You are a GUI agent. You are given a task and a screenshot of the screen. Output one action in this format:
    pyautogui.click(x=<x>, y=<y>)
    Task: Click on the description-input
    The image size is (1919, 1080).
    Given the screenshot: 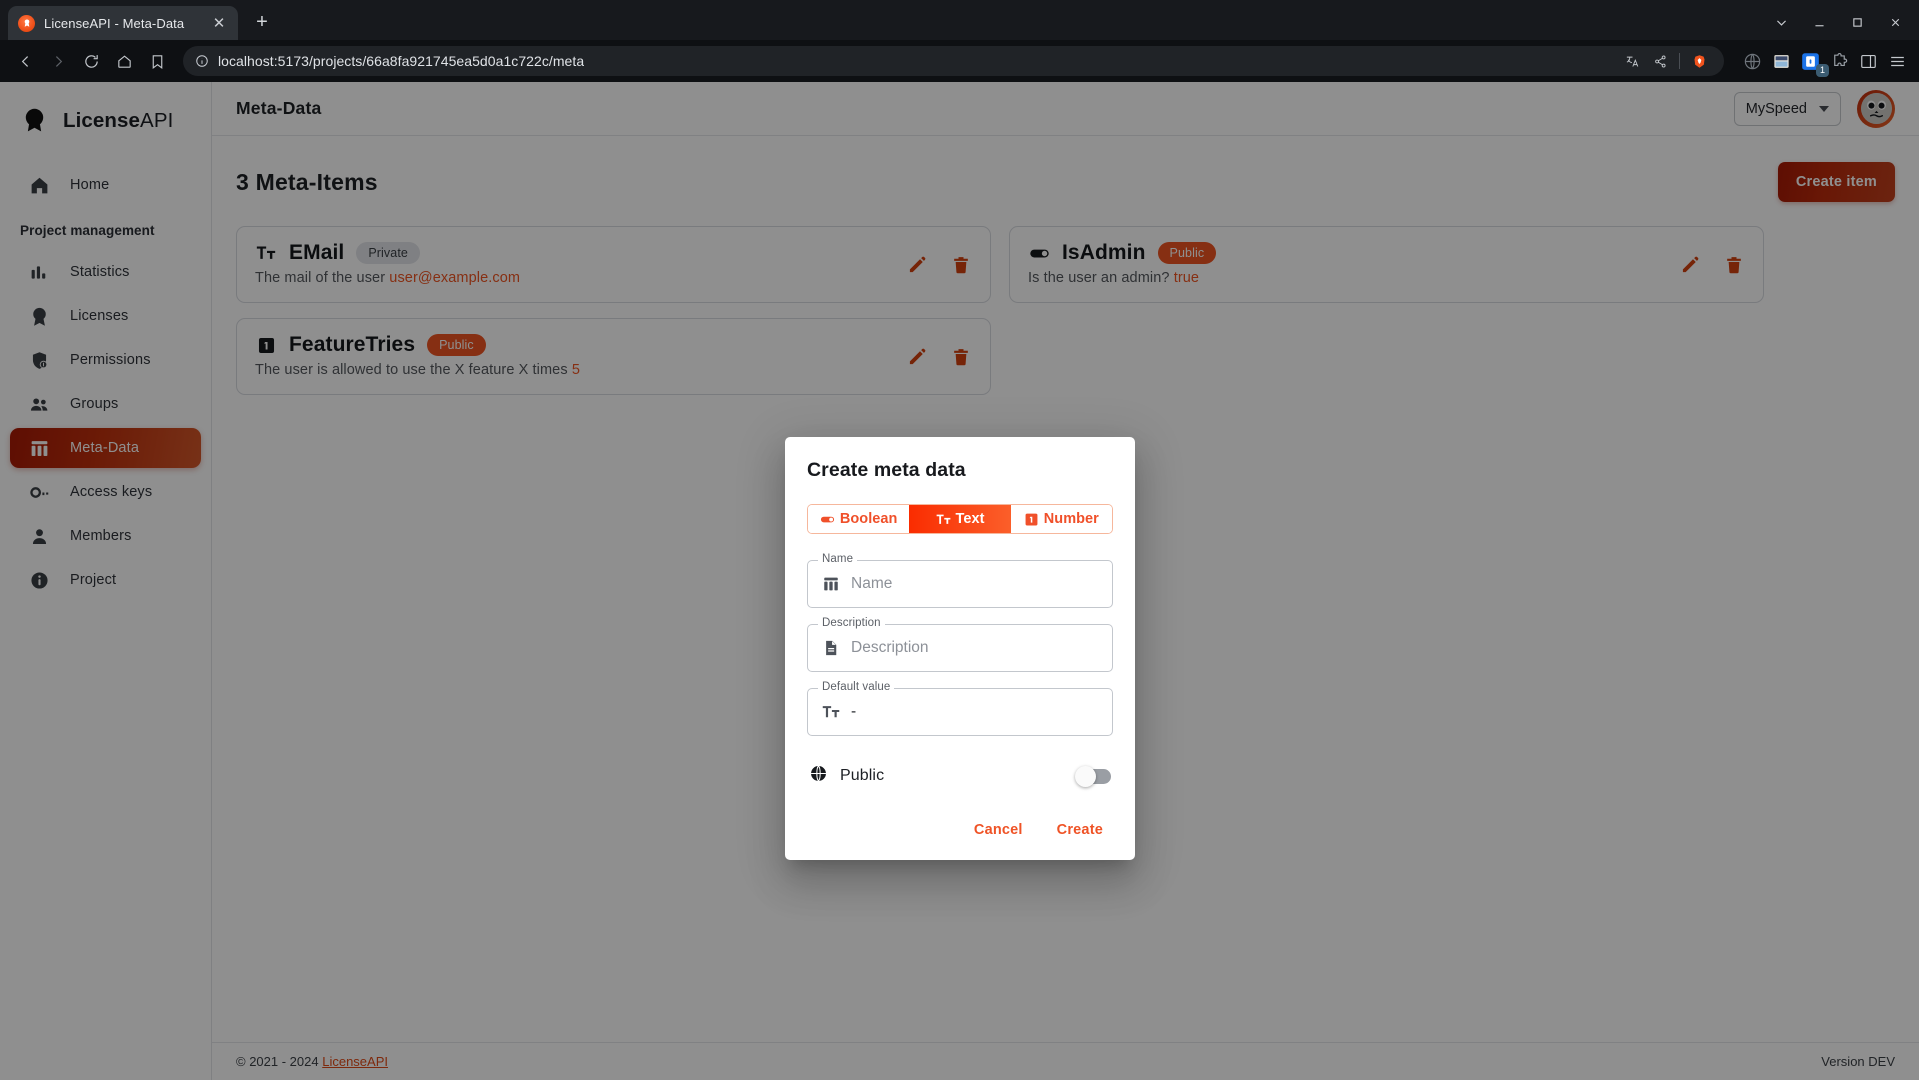 What is the action you would take?
    pyautogui.click(x=974, y=648)
    